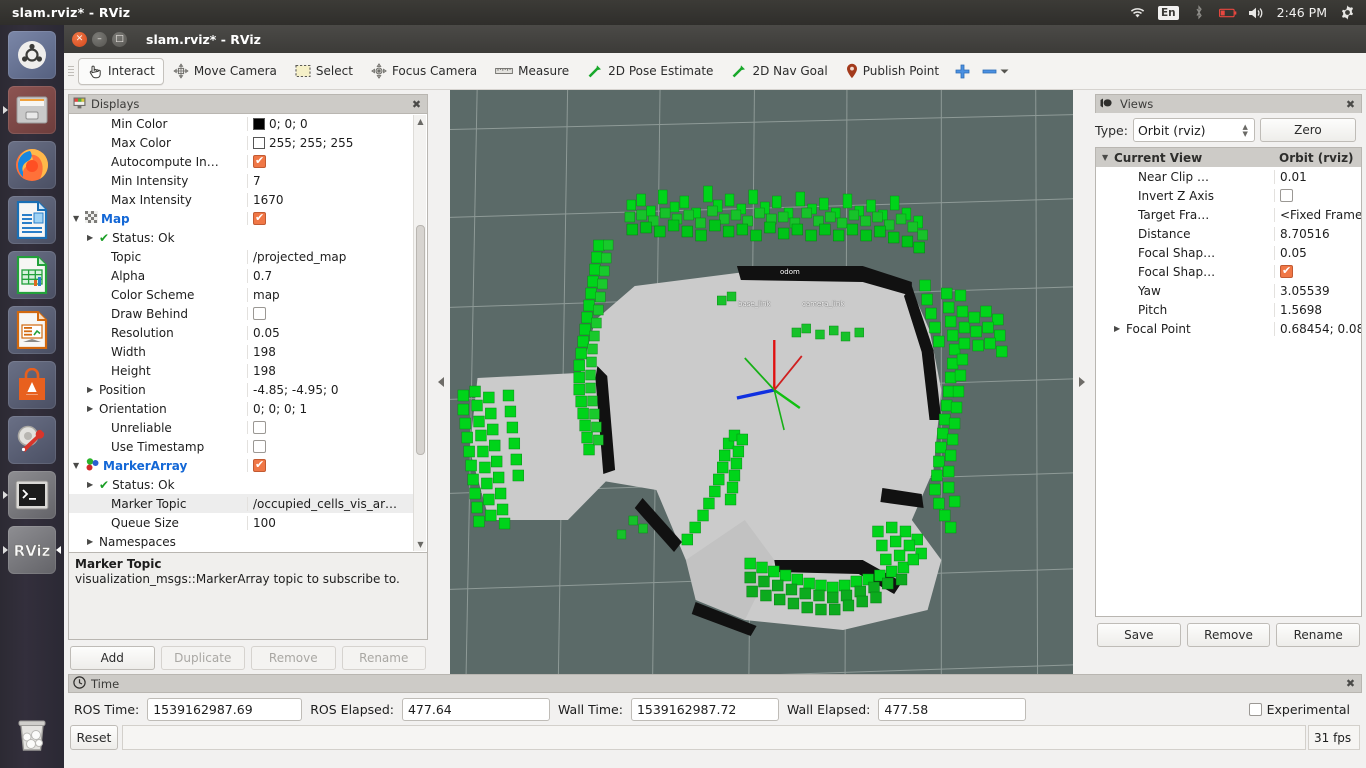 This screenshot has width=1366, height=768. What do you see at coordinates (1228, 252) in the screenshot?
I see `property-row: Focal Shap… 0.05` at bounding box center [1228, 252].